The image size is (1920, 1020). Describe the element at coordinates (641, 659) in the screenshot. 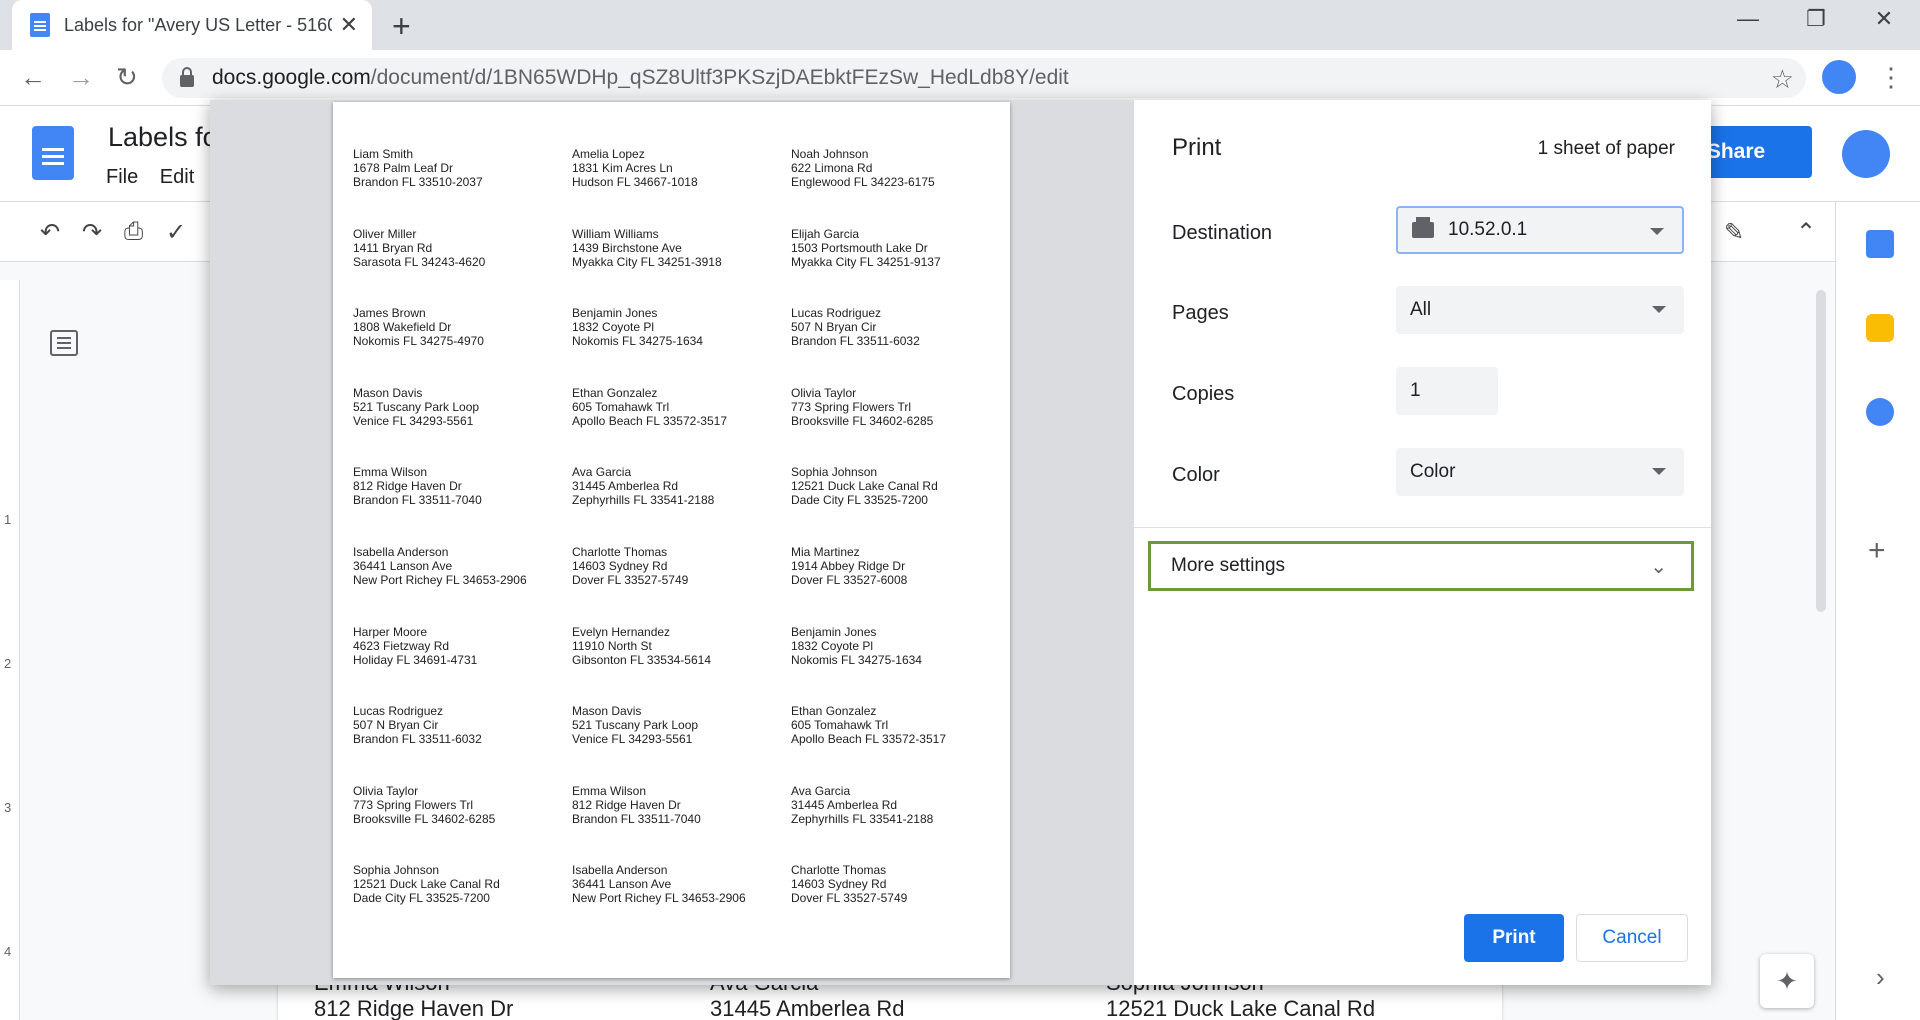

I see `label-city: Gibsonton FL 33534-5614` at that location.